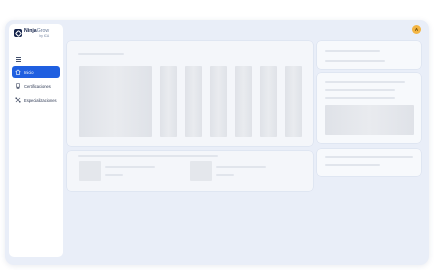 The image size is (434, 270). Describe the element at coordinates (36, 72) in the screenshot. I see `sidebar-item-inicio: Inicio` at that location.